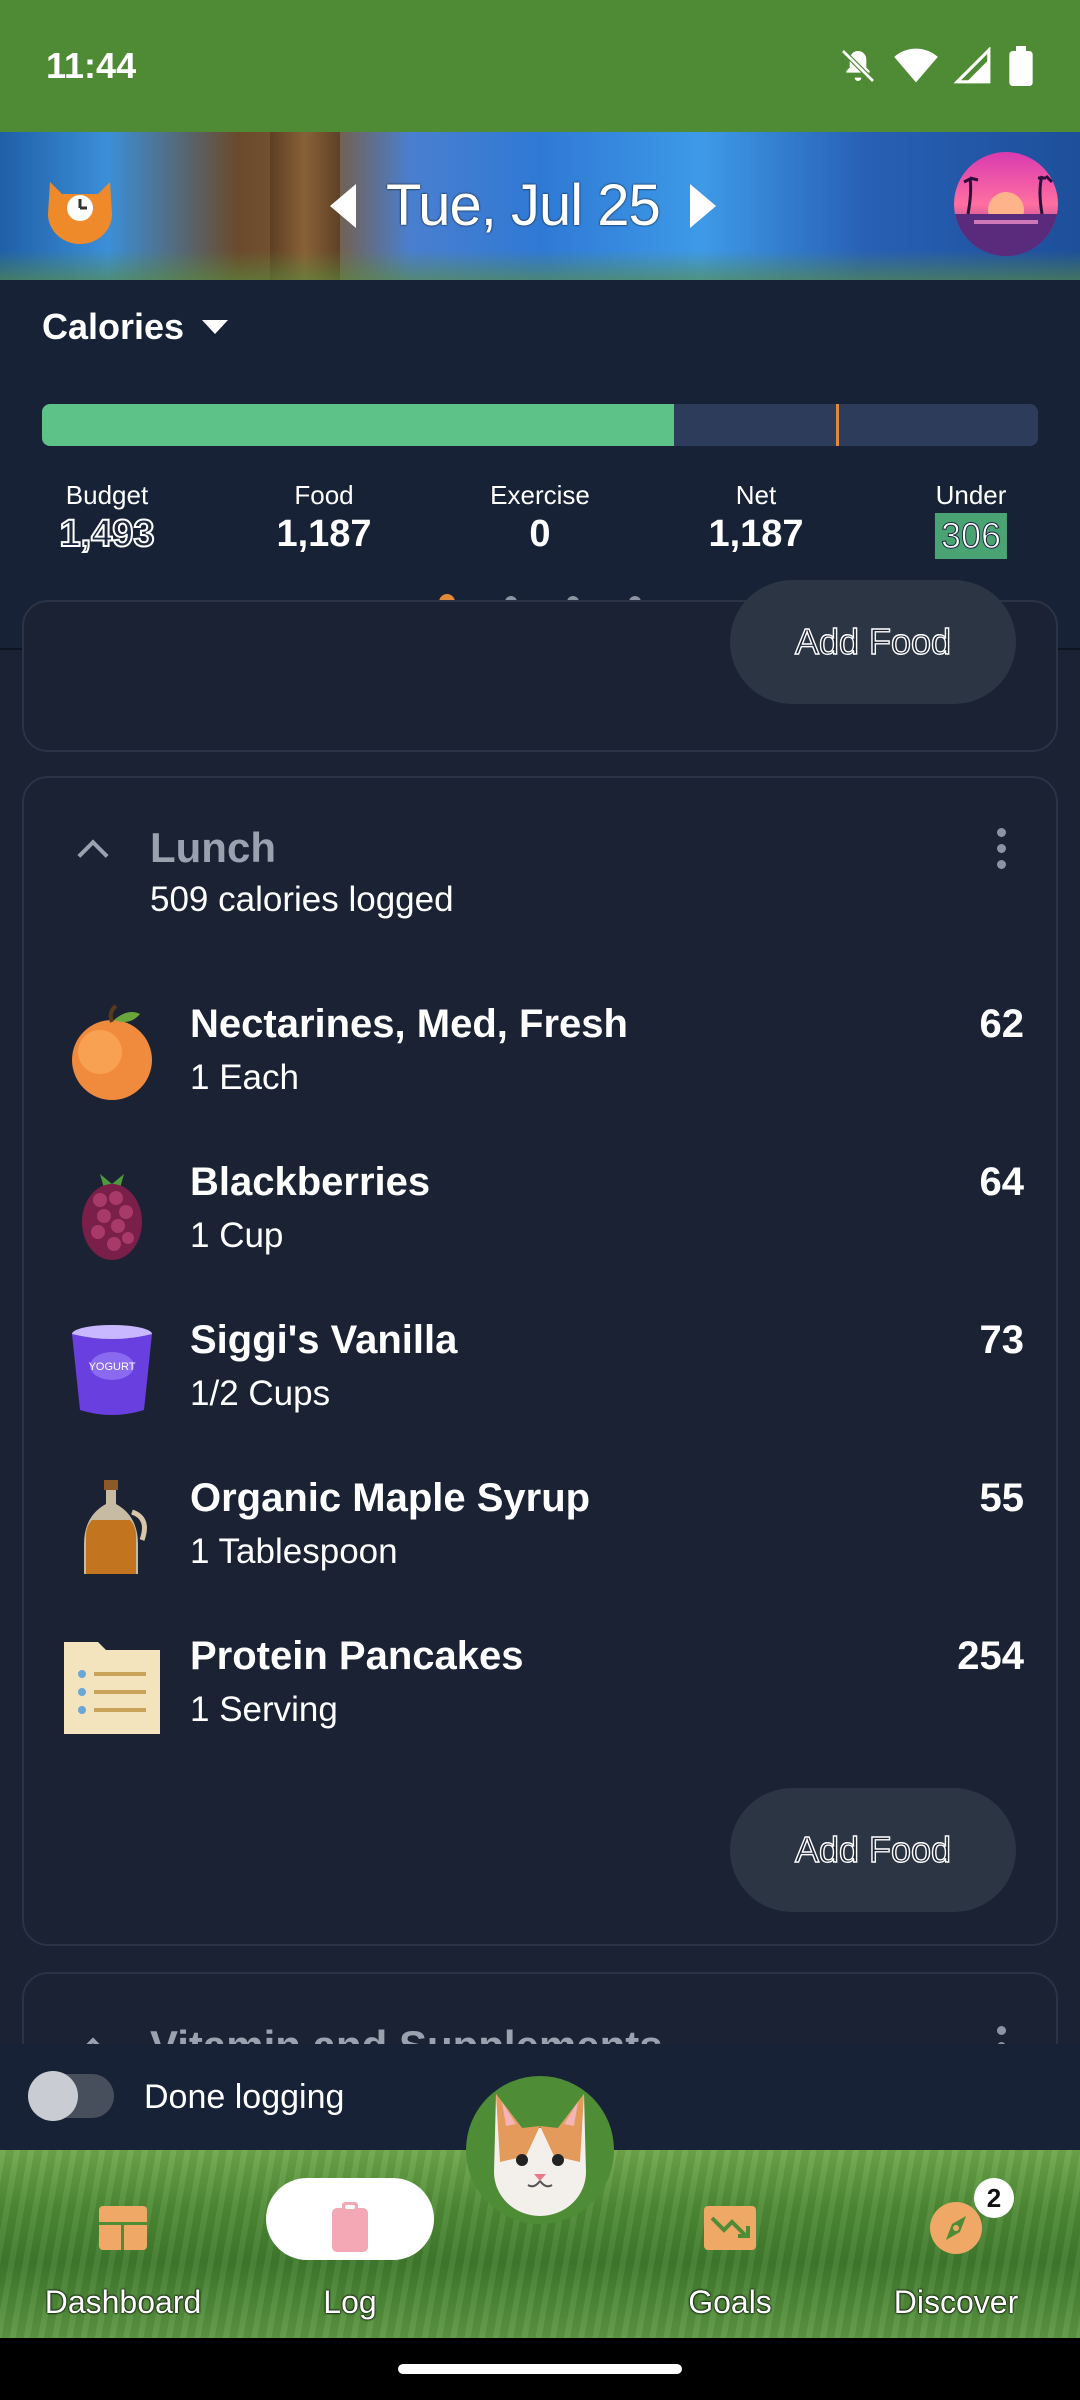 This screenshot has width=1080, height=2400. Describe the element at coordinates (730, 2302) in the screenshot. I see `nav-goals-label: Goals` at that location.